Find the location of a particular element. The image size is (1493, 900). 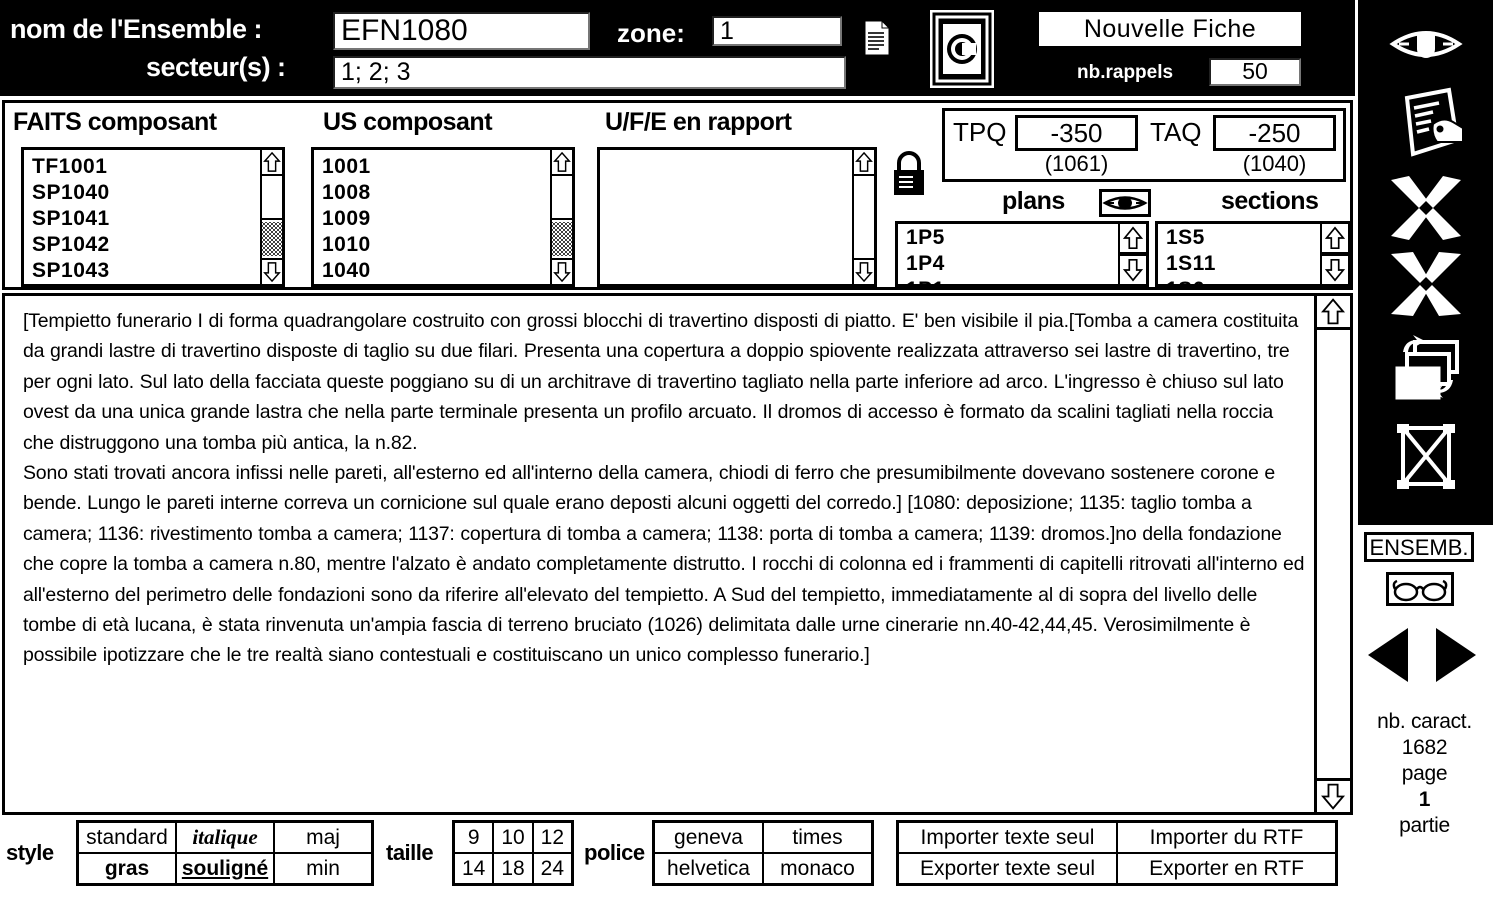

list-item: 1P4 is located at coordinates (1012, 264).